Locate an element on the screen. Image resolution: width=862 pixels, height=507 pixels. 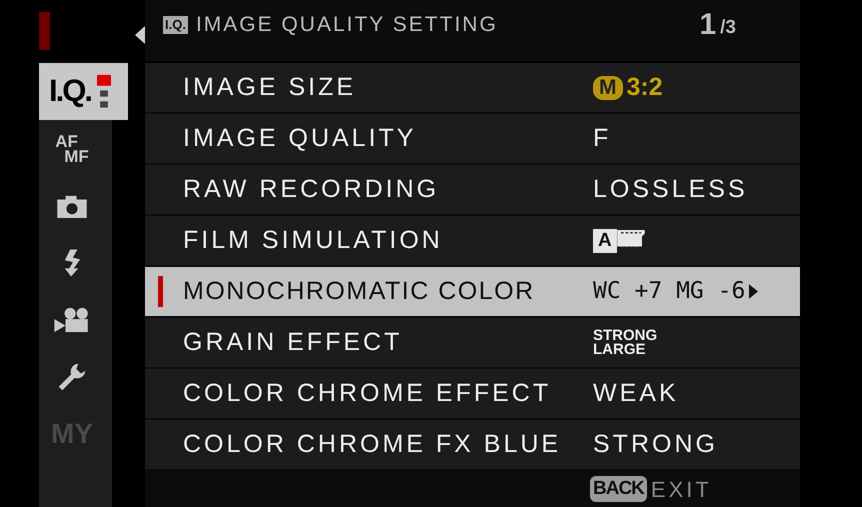
page-number: 1 is located at coordinates (707, 25).